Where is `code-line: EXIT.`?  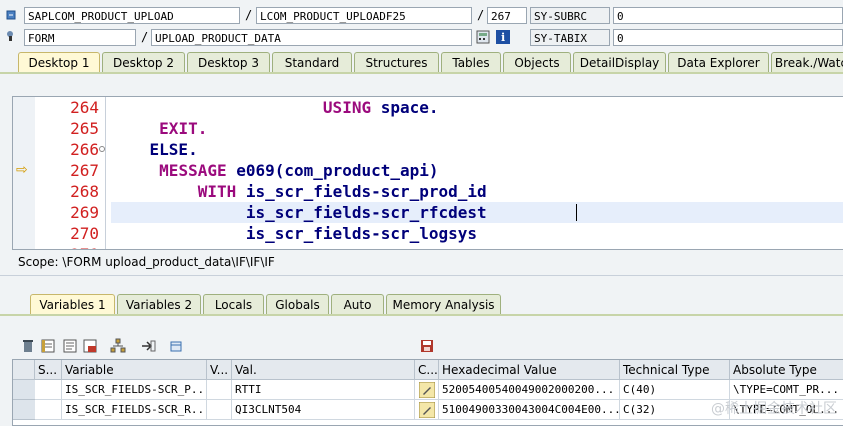 code-line: EXIT. is located at coordinates (159, 128).